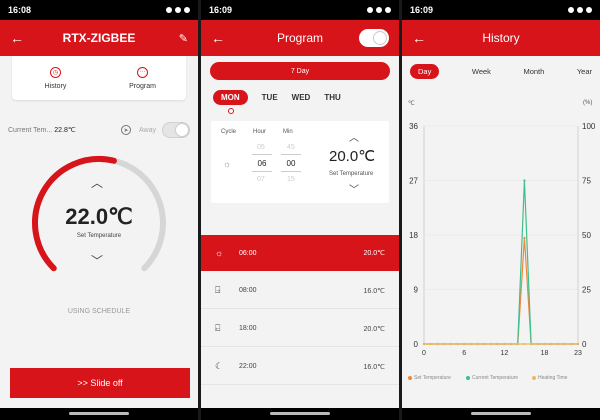  Describe the element at coordinates (300, 253) in the screenshot. I see `schedule-row: ☼ 06:00 20.0℃` at that location.